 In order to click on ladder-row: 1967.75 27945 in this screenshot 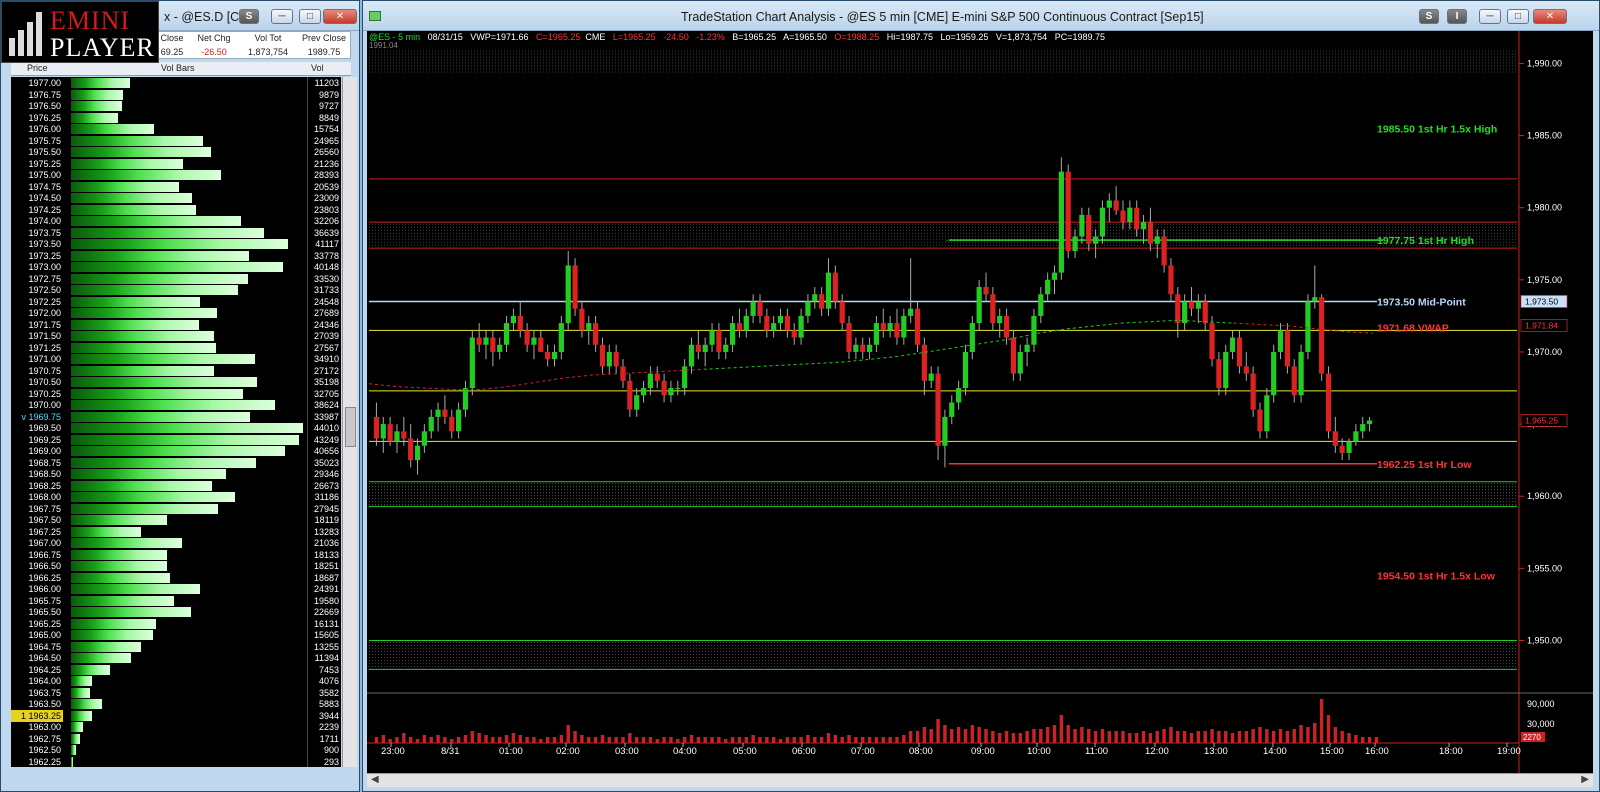, I will do `click(176, 508)`.